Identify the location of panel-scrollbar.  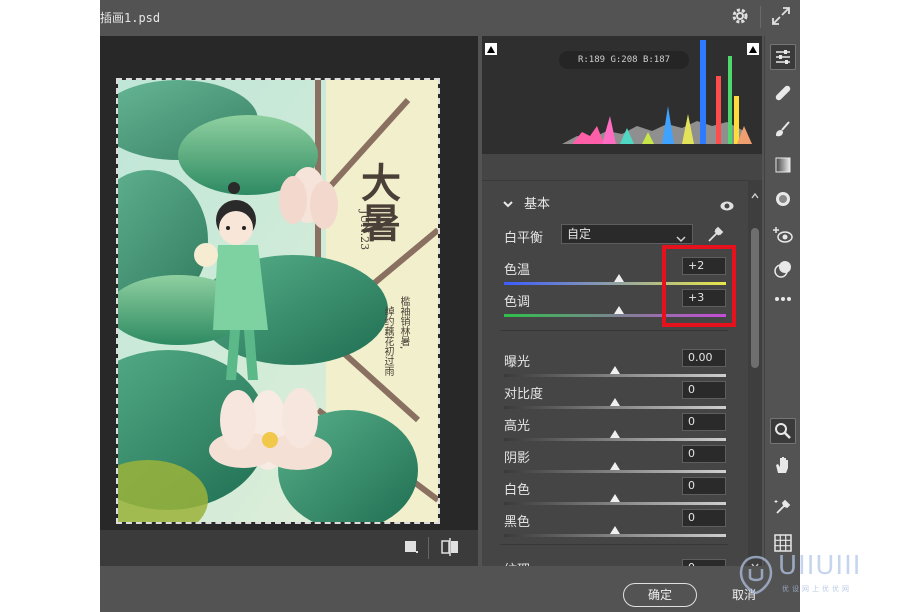
(755, 375).